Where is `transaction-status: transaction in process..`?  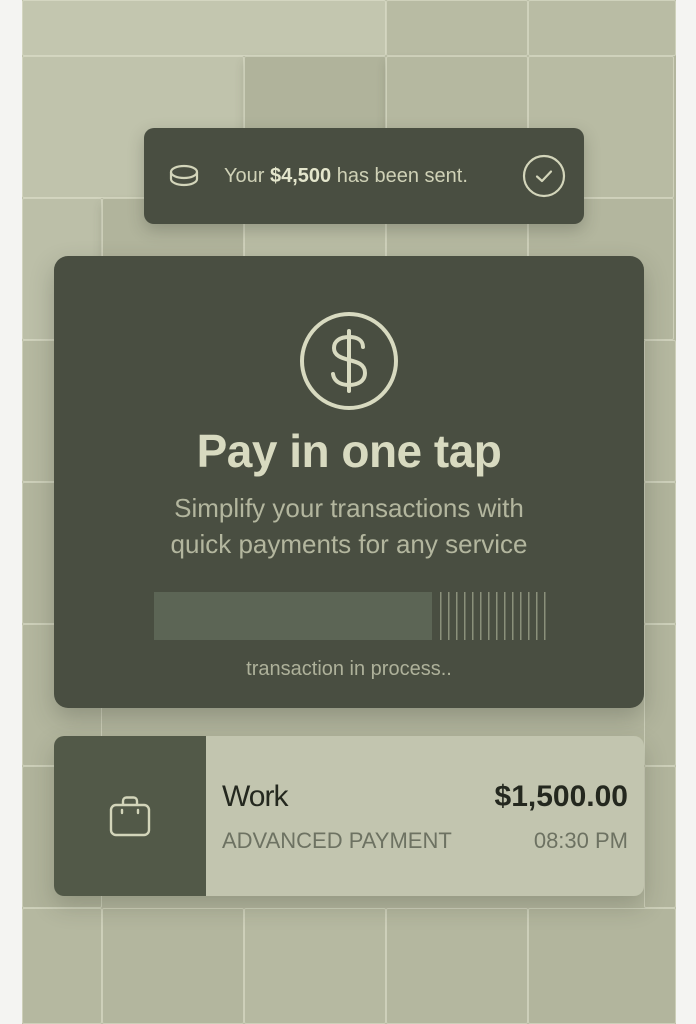
transaction-status: transaction in process.. is located at coordinates (349, 669).